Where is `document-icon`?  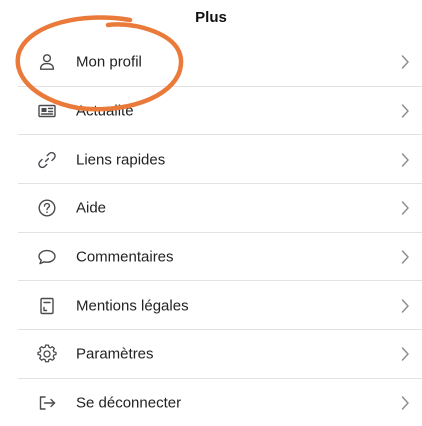 document-icon is located at coordinates (47, 306).